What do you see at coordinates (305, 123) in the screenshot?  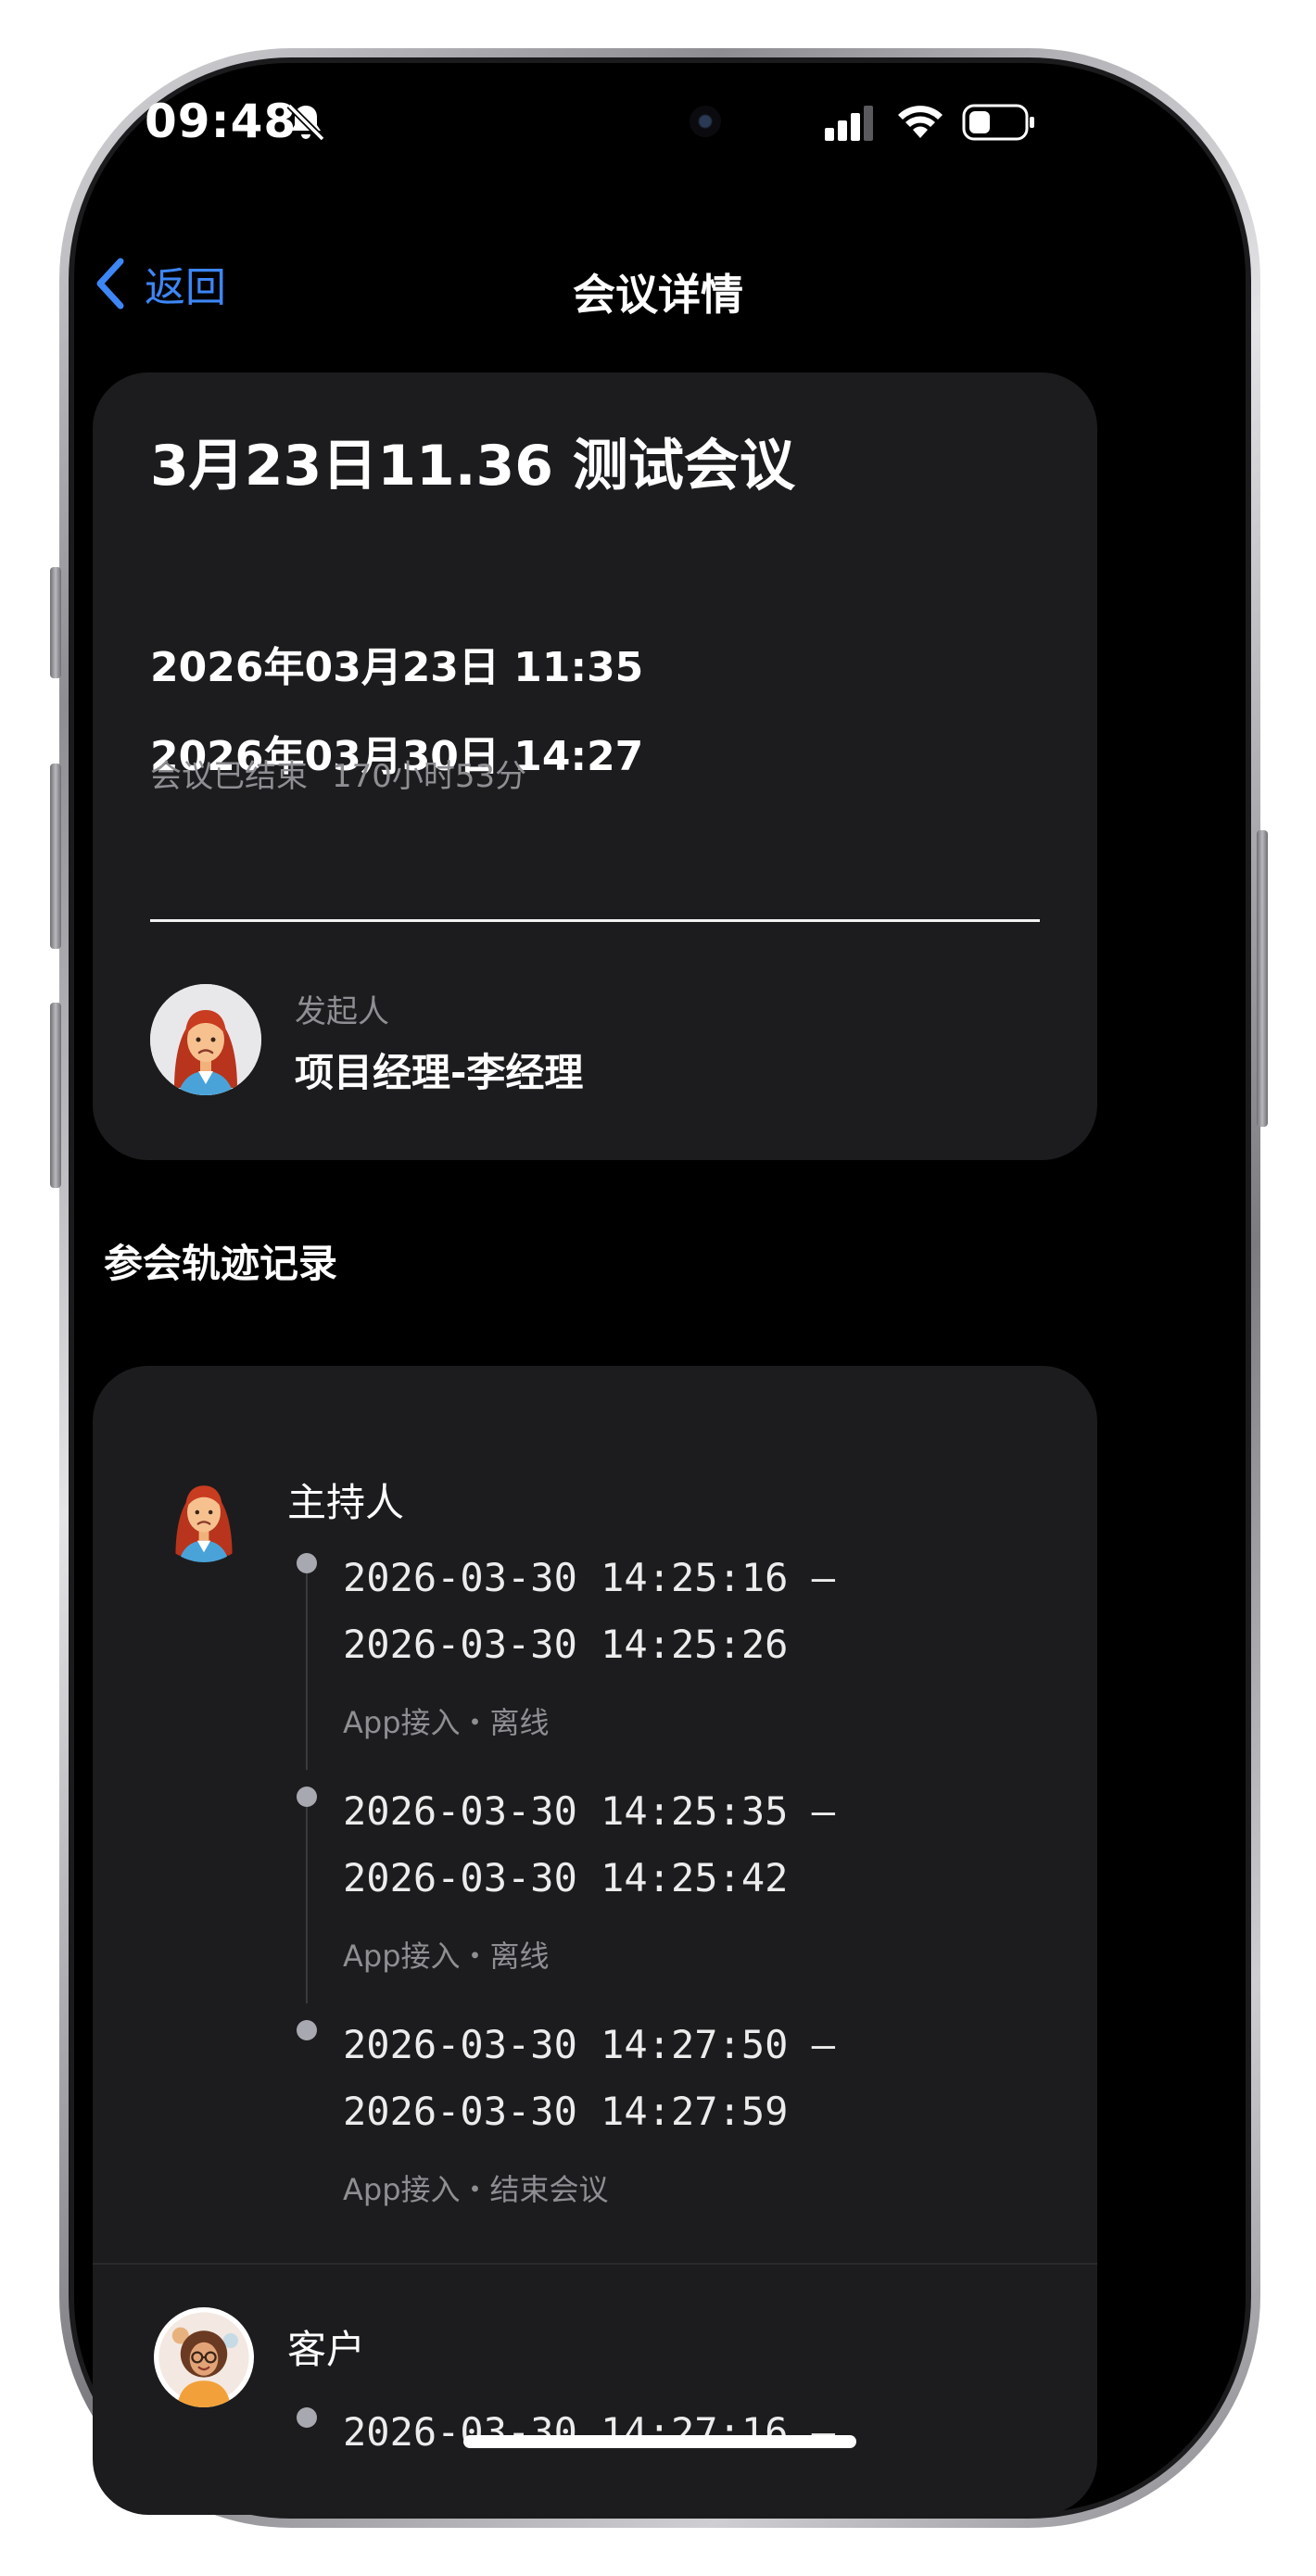 I see `bell-slash-icon` at bounding box center [305, 123].